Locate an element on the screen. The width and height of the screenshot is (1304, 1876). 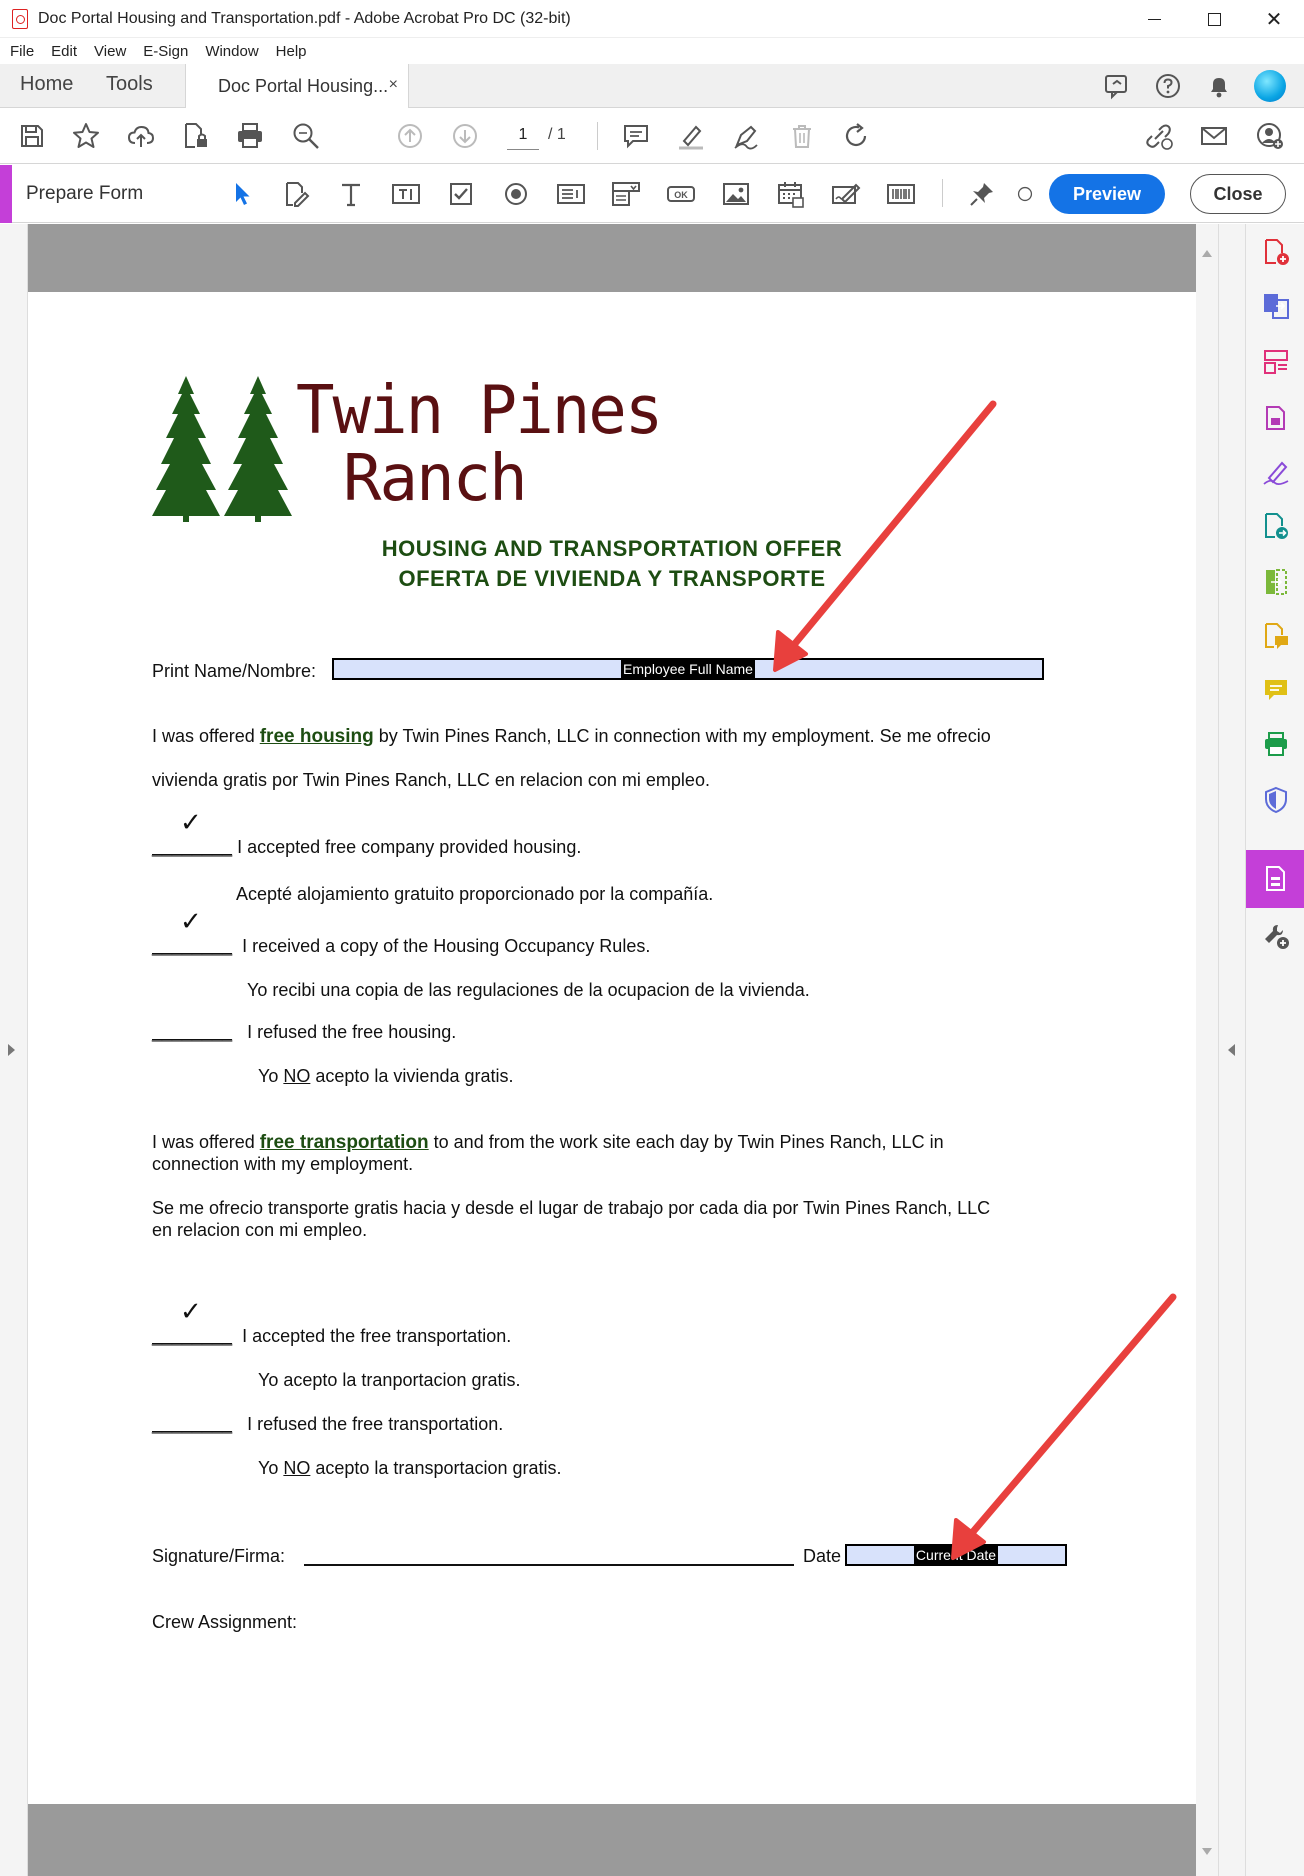
checkbox-tool is located at coordinates (461, 194).